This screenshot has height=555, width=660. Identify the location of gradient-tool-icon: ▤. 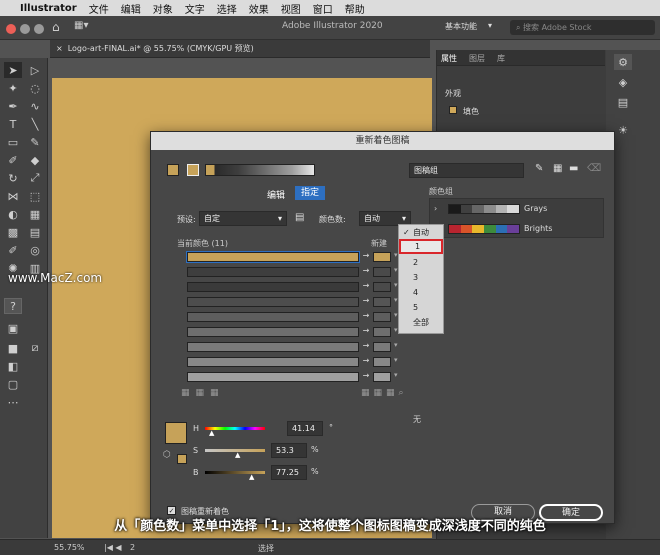
(35, 232).